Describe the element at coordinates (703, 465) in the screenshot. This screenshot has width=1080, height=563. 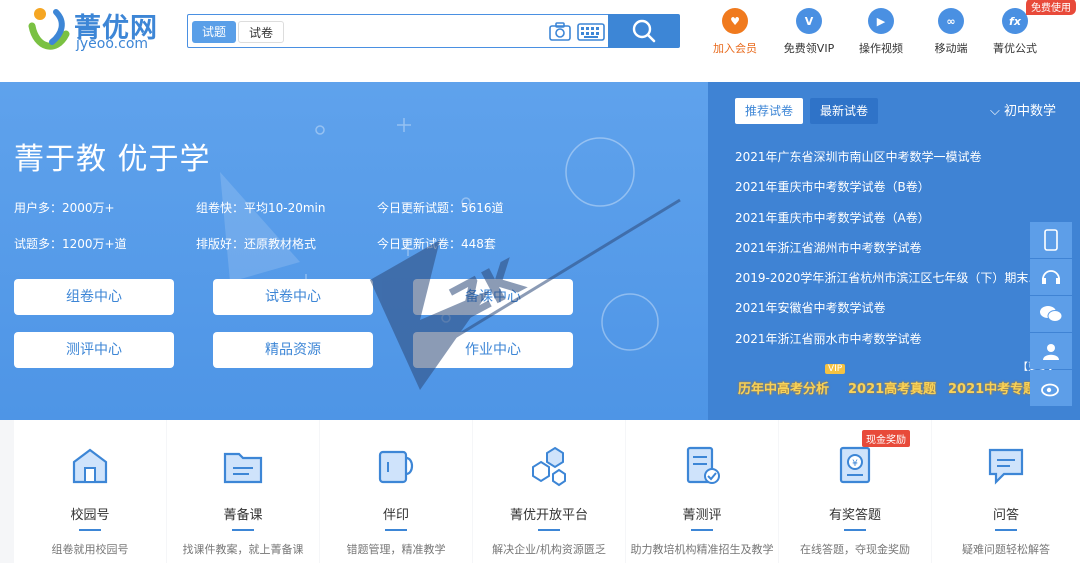
I see `checklist-icon` at that location.